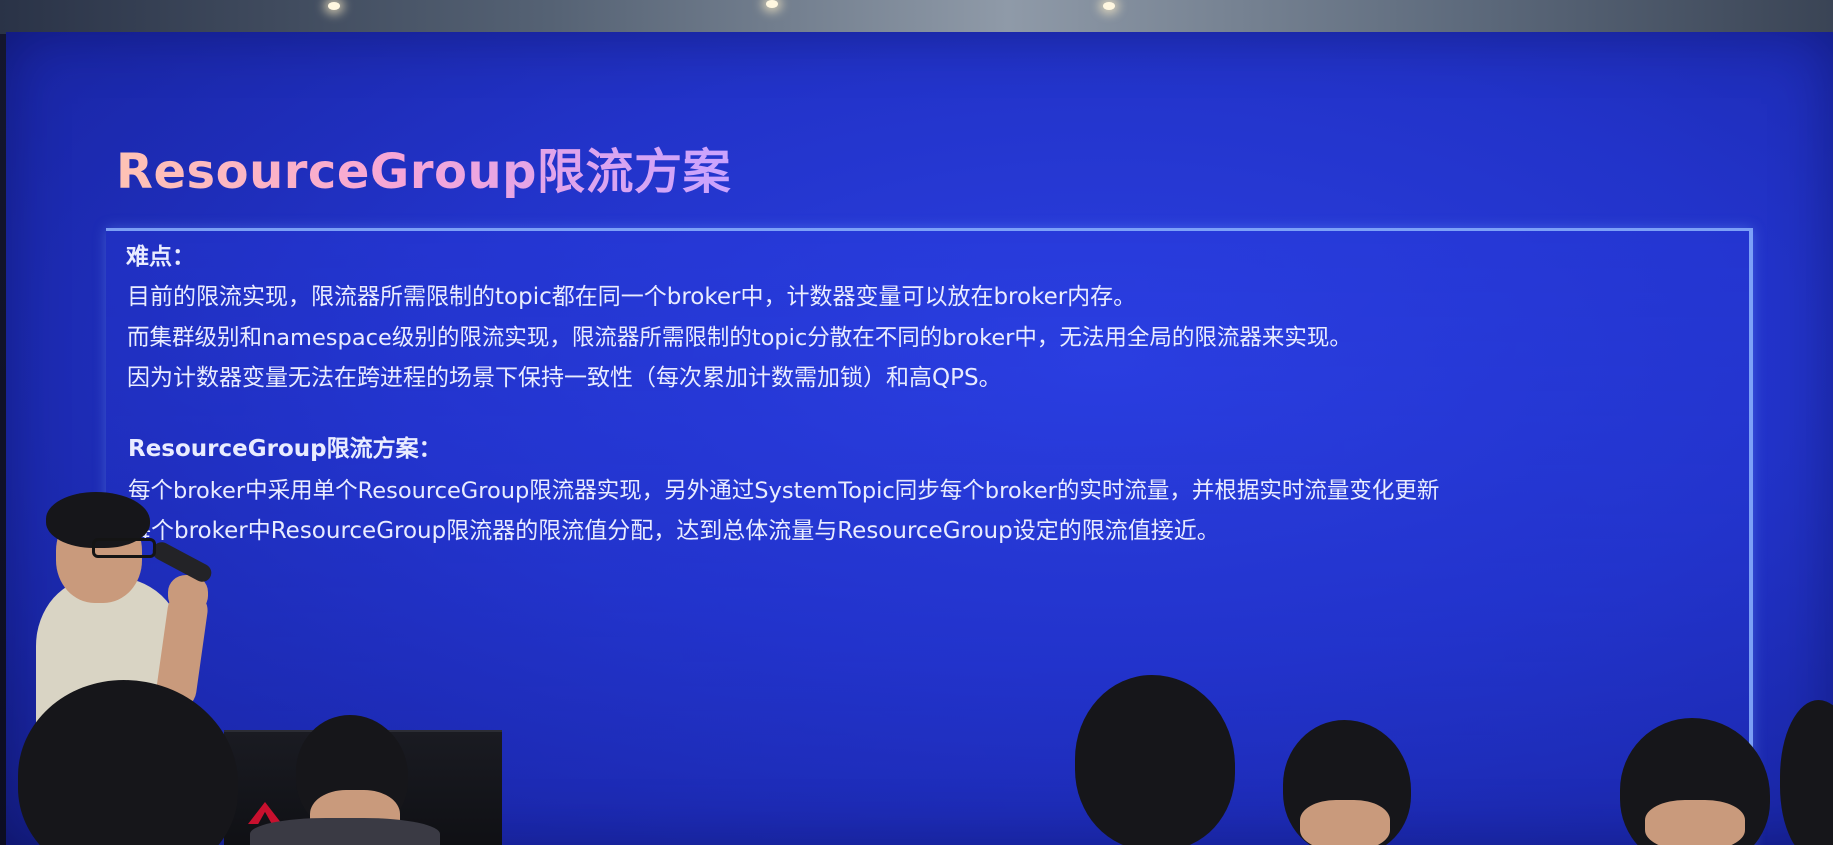  I want to click on ceiling, so click(916, 17).